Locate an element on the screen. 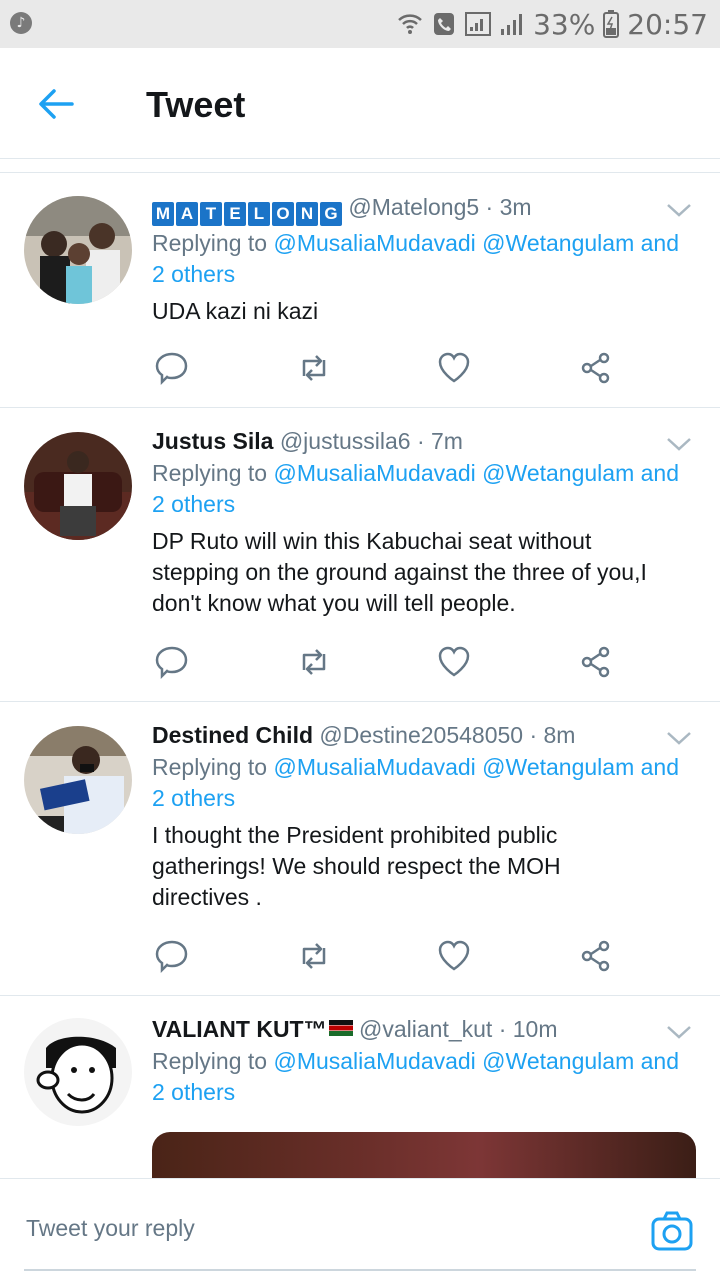 This screenshot has width=720, height=1281. timestamp: · 8m is located at coordinates (552, 735).